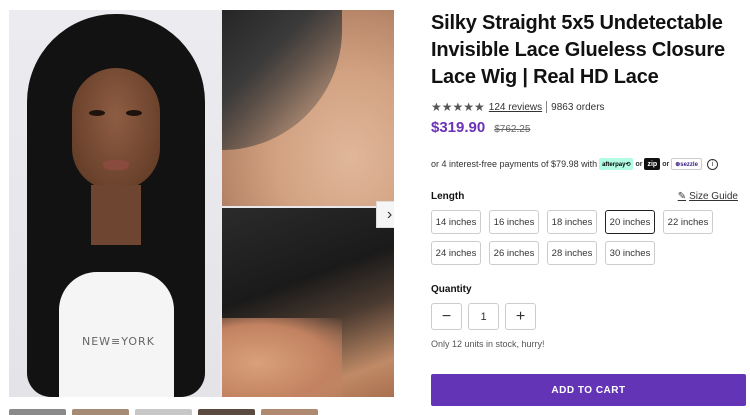 This screenshot has height=415, width=750. Describe the element at coordinates (630, 222) in the screenshot. I see `length-option-20: 20 inches` at that location.